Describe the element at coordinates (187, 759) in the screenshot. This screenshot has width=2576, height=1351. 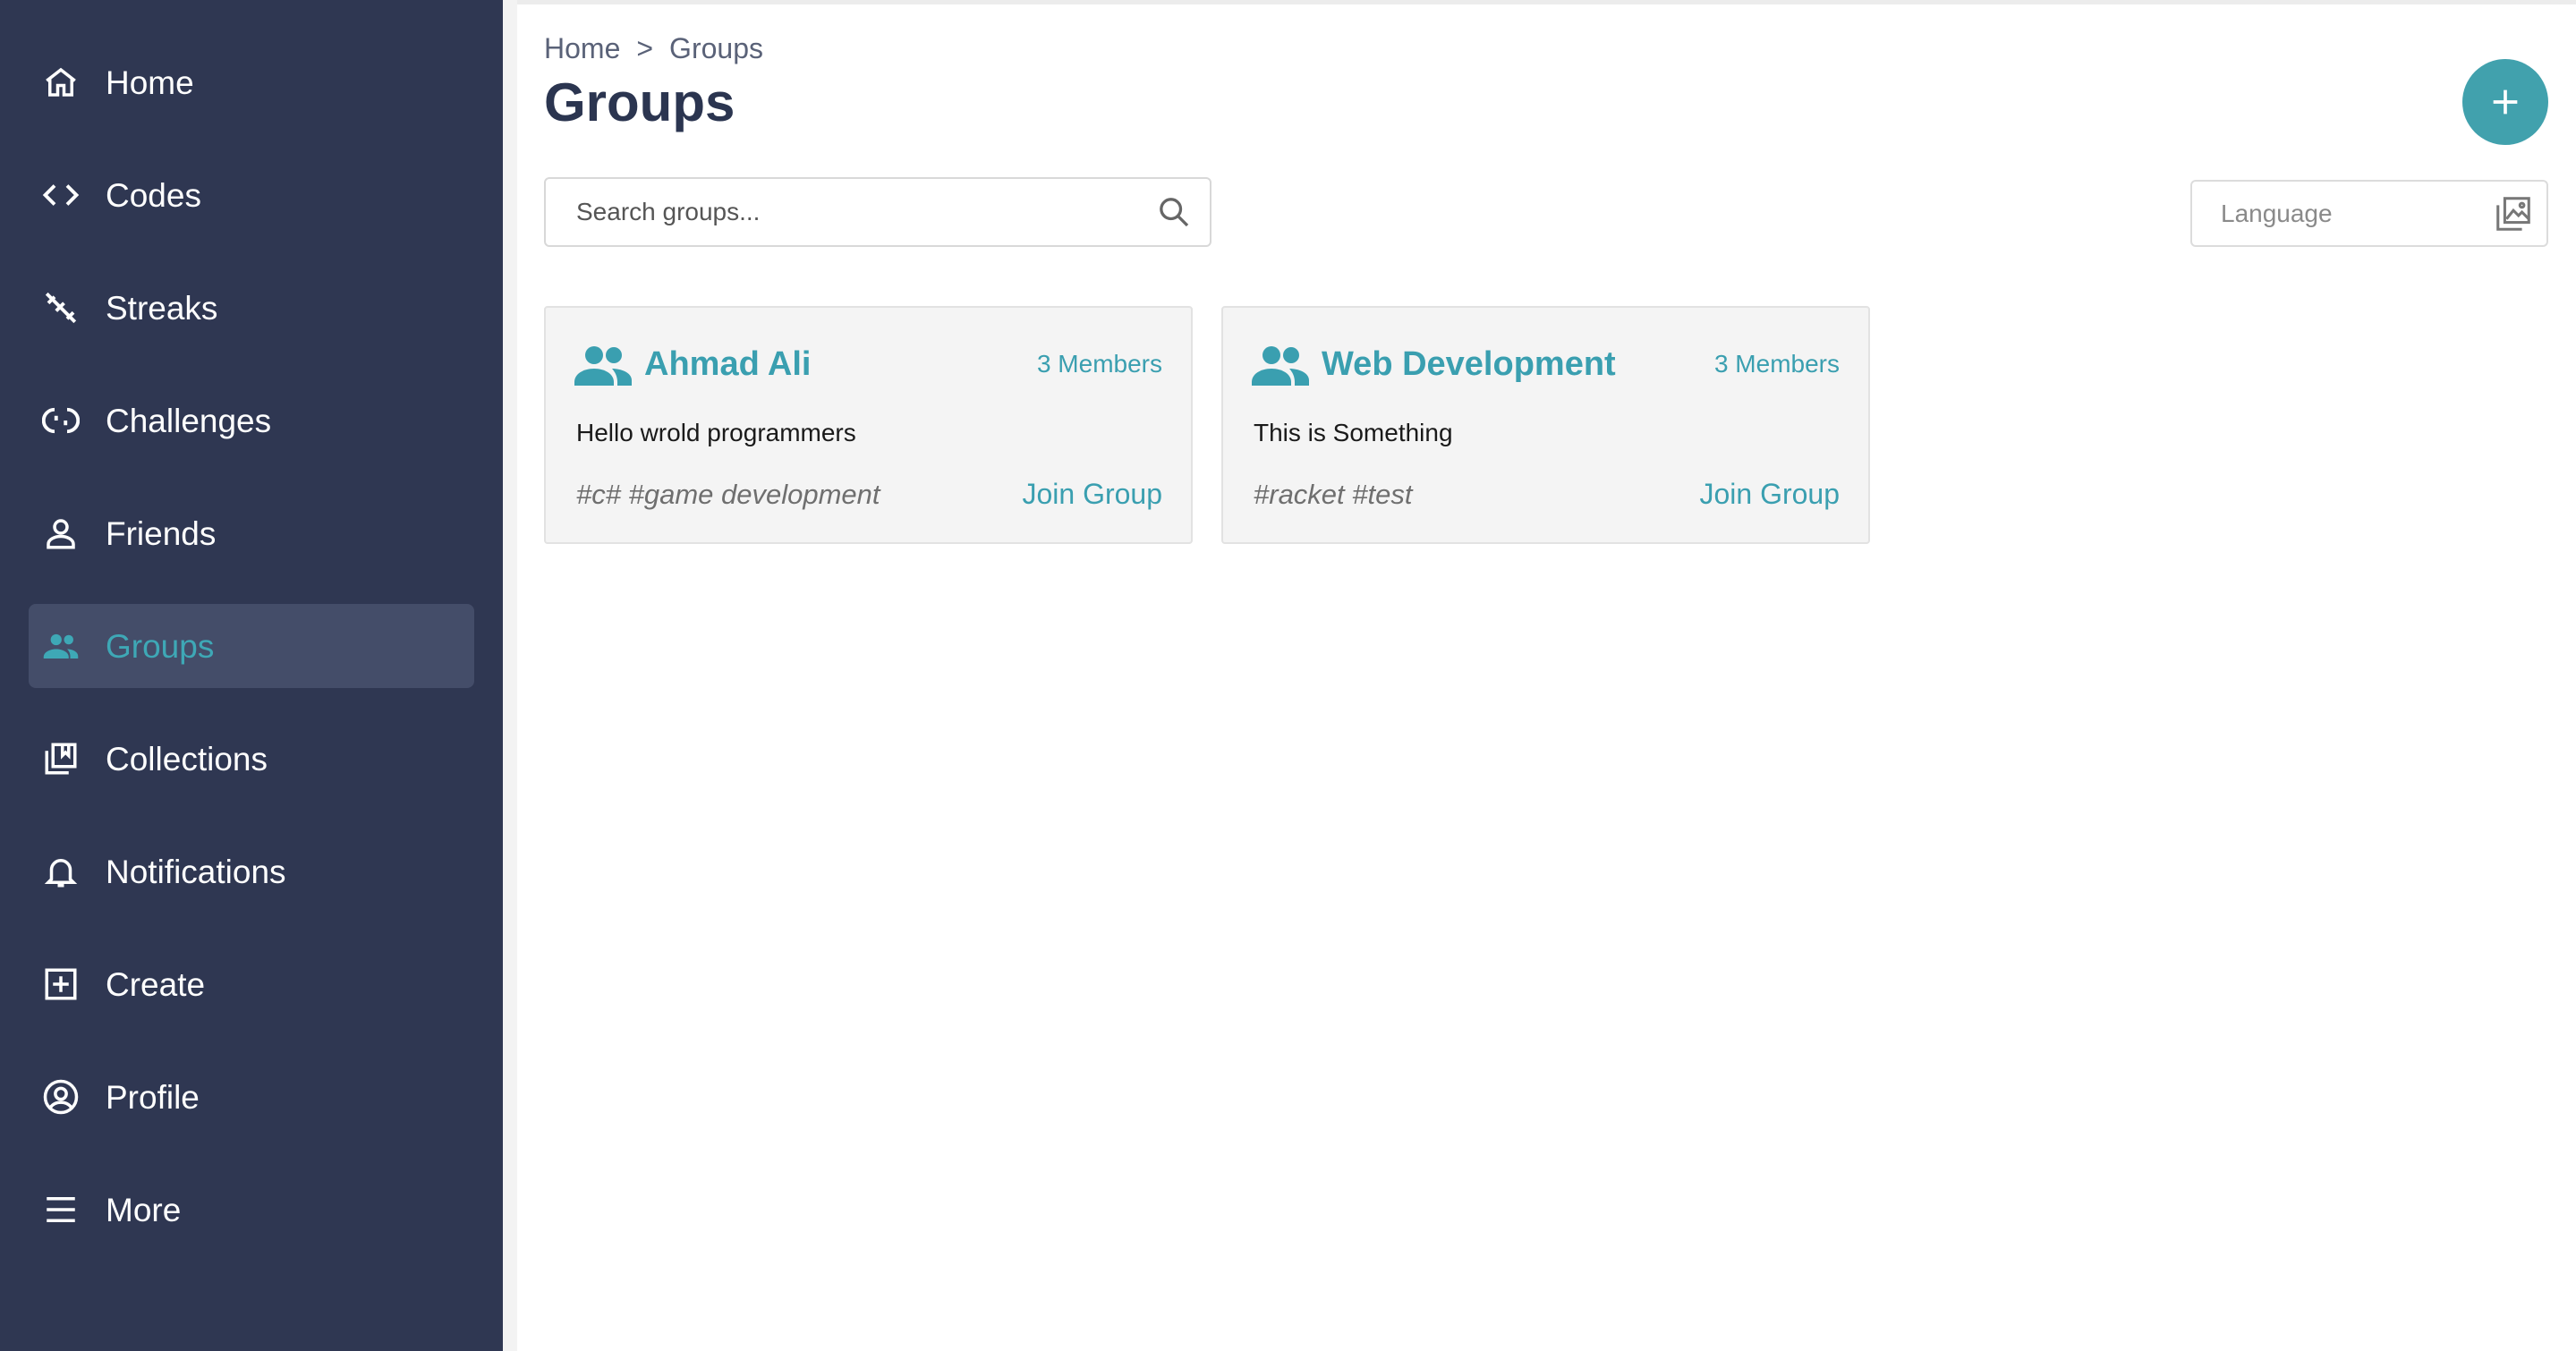
I see `sidebar-item-label: Collections` at that location.